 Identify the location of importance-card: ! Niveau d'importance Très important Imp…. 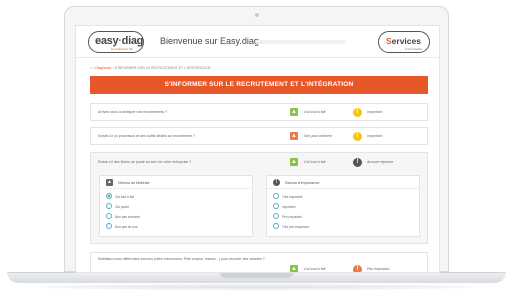
(343, 206).